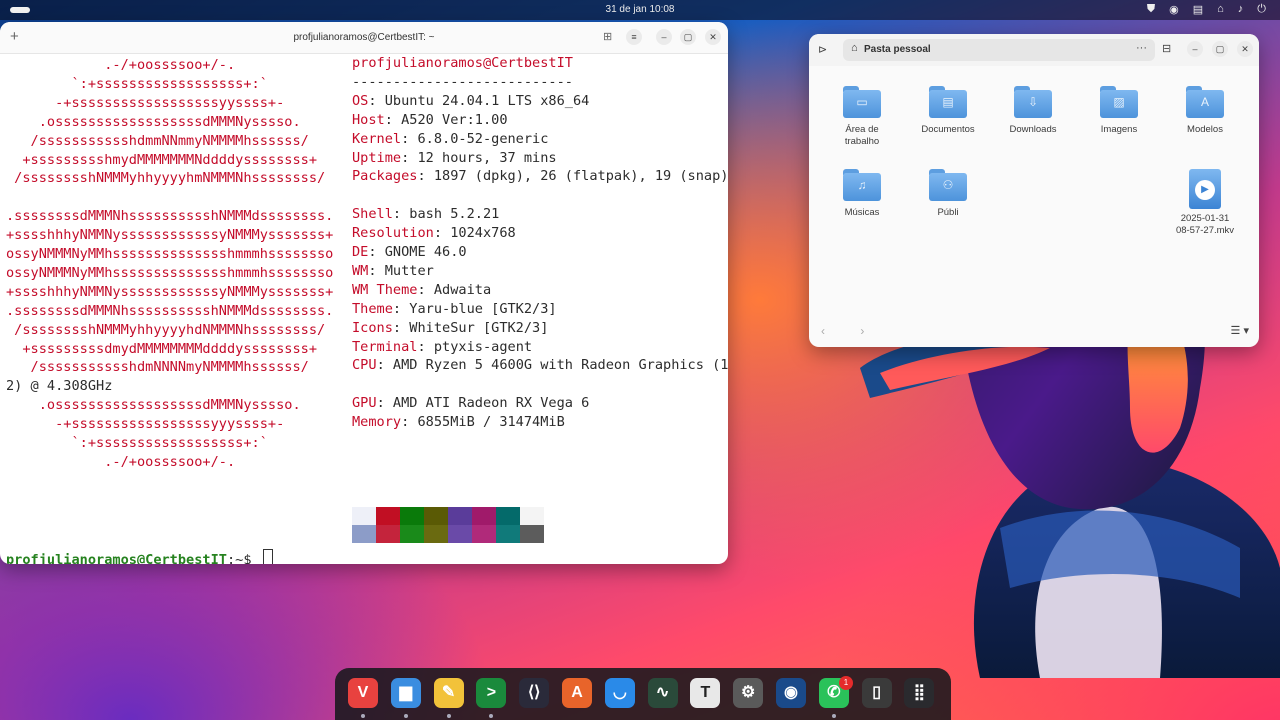 Image resolution: width=1280 pixels, height=720 pixels. What do you see at coordinates (385, 289) in the screenshot?
I see `info-key: WM Theme` at bounding box center [385, 289].